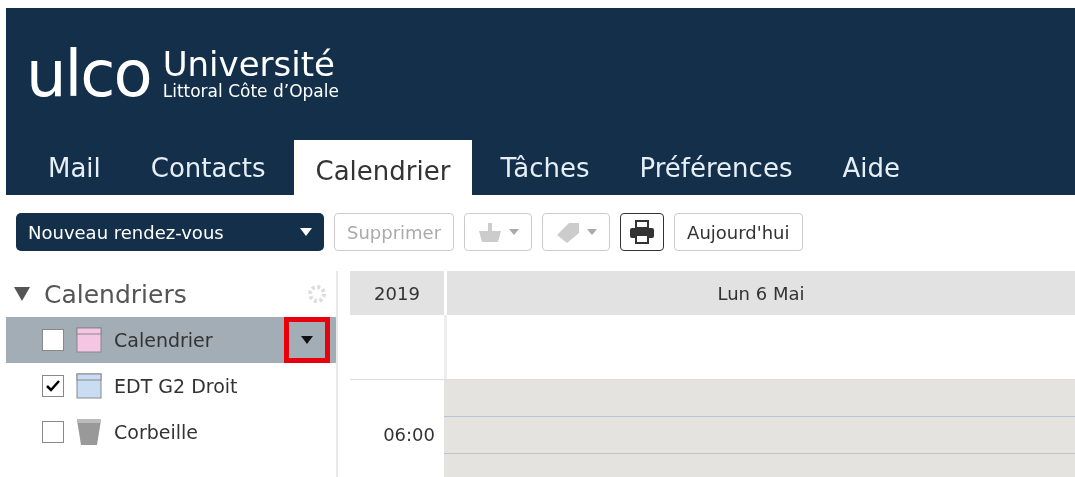 This screenshot has height=477, width=1075. I want to click on trash-icon, so click(89, 432).